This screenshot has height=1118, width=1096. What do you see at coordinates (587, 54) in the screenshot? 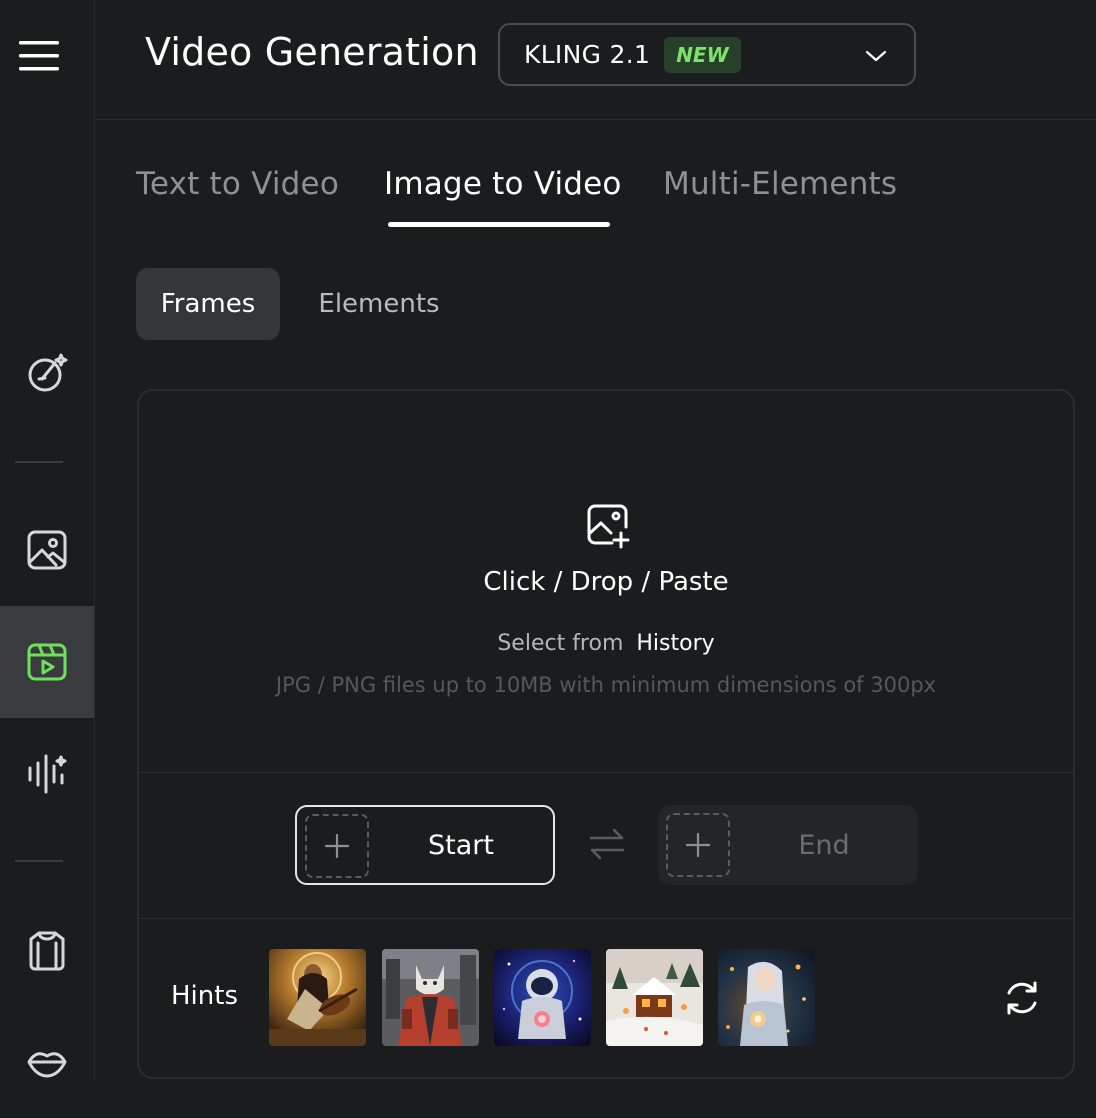
I see `model-name: KLING 2.1` at bounding box center [587, 54].